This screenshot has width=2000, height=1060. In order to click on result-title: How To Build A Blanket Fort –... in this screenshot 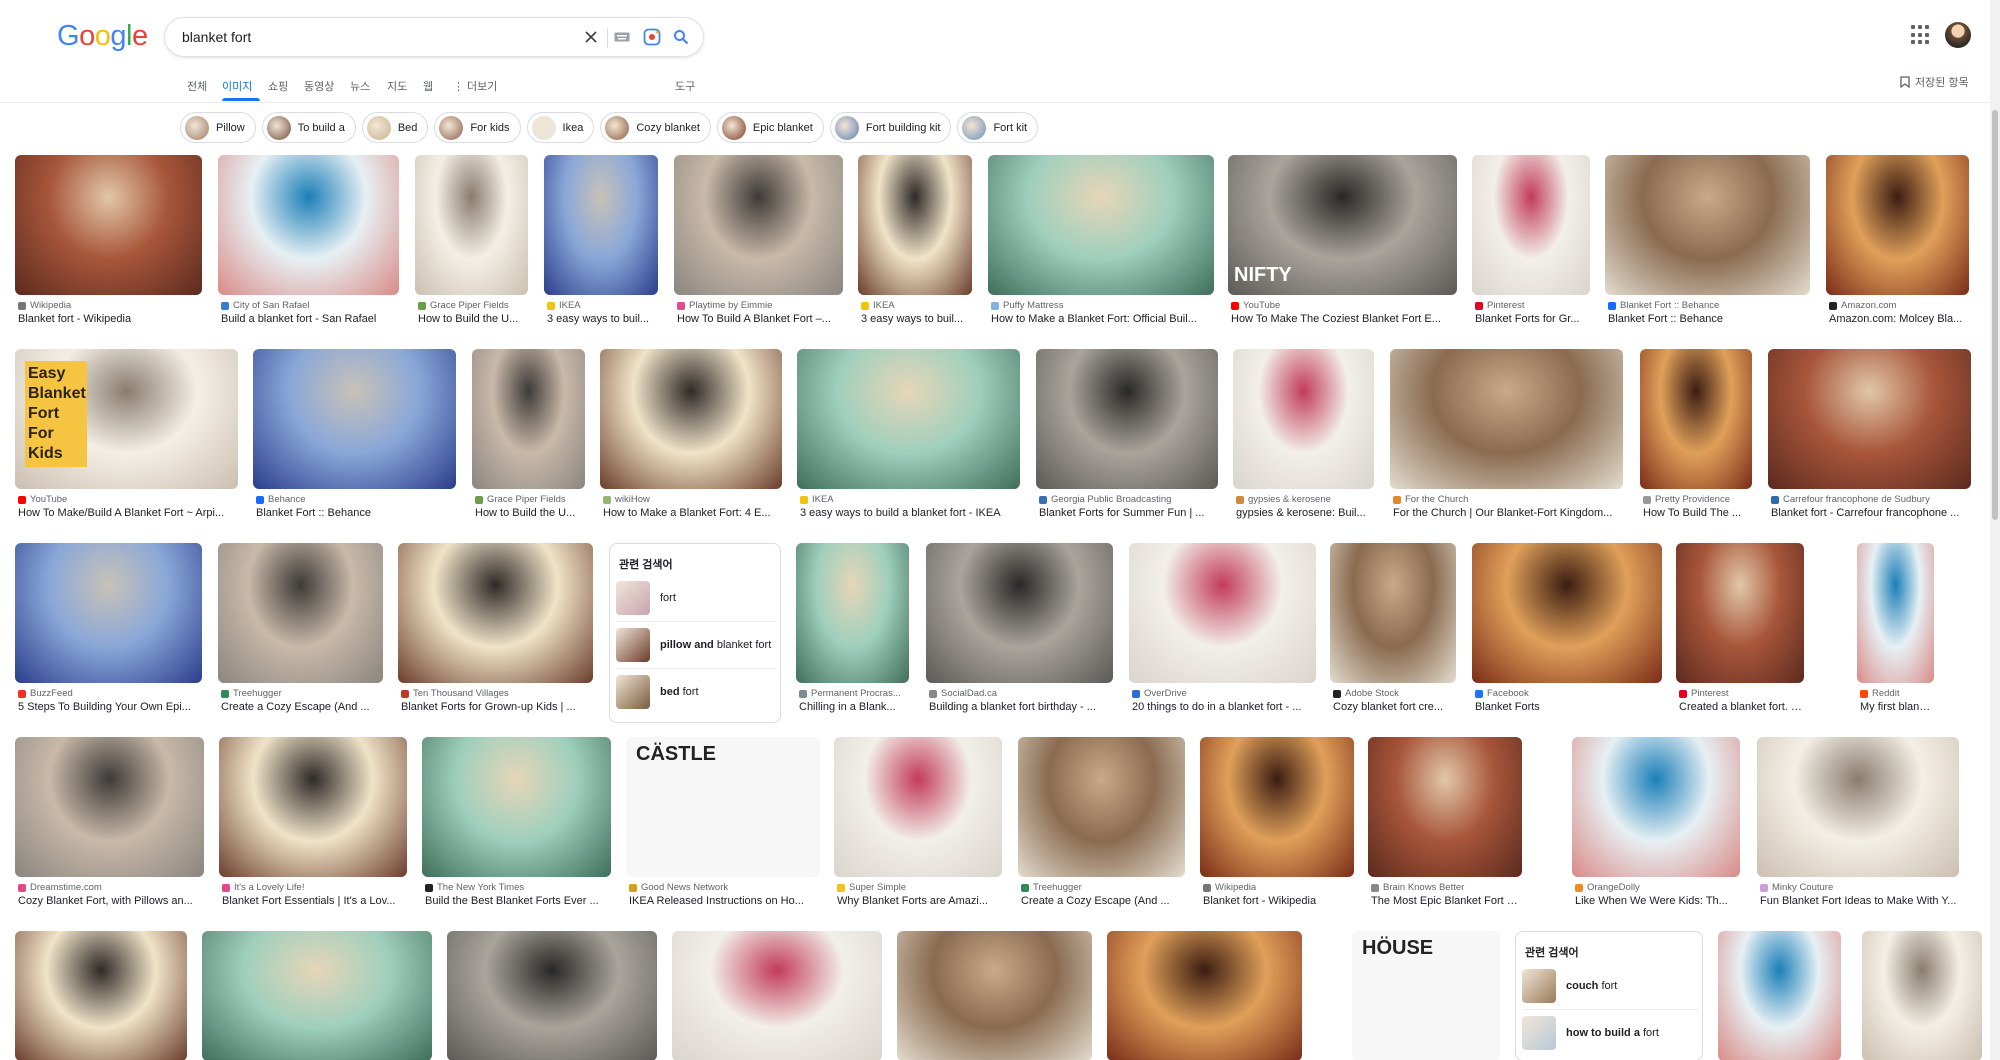, I will do `click(759, 319)`.